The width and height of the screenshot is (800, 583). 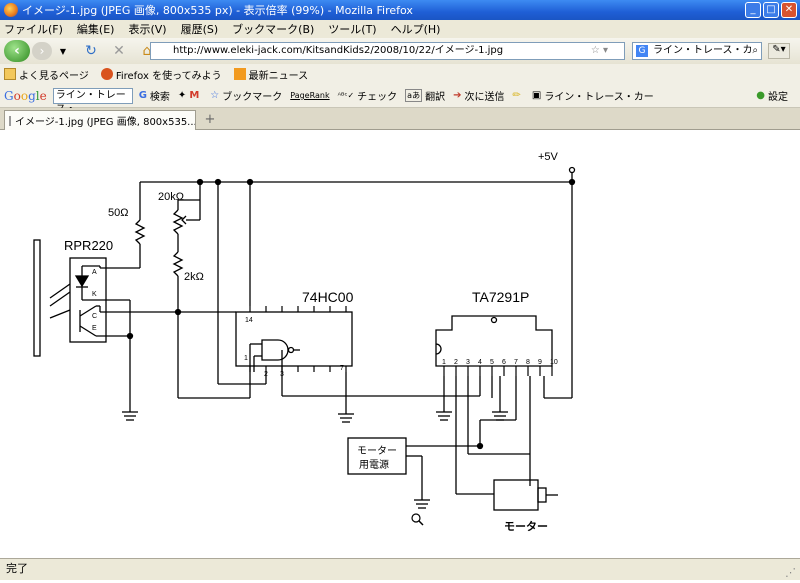 What do you see at coordinates (147, 29) in the screenshot?
I see `menu-view: 表示(V)` at bounding box center [147, 29].